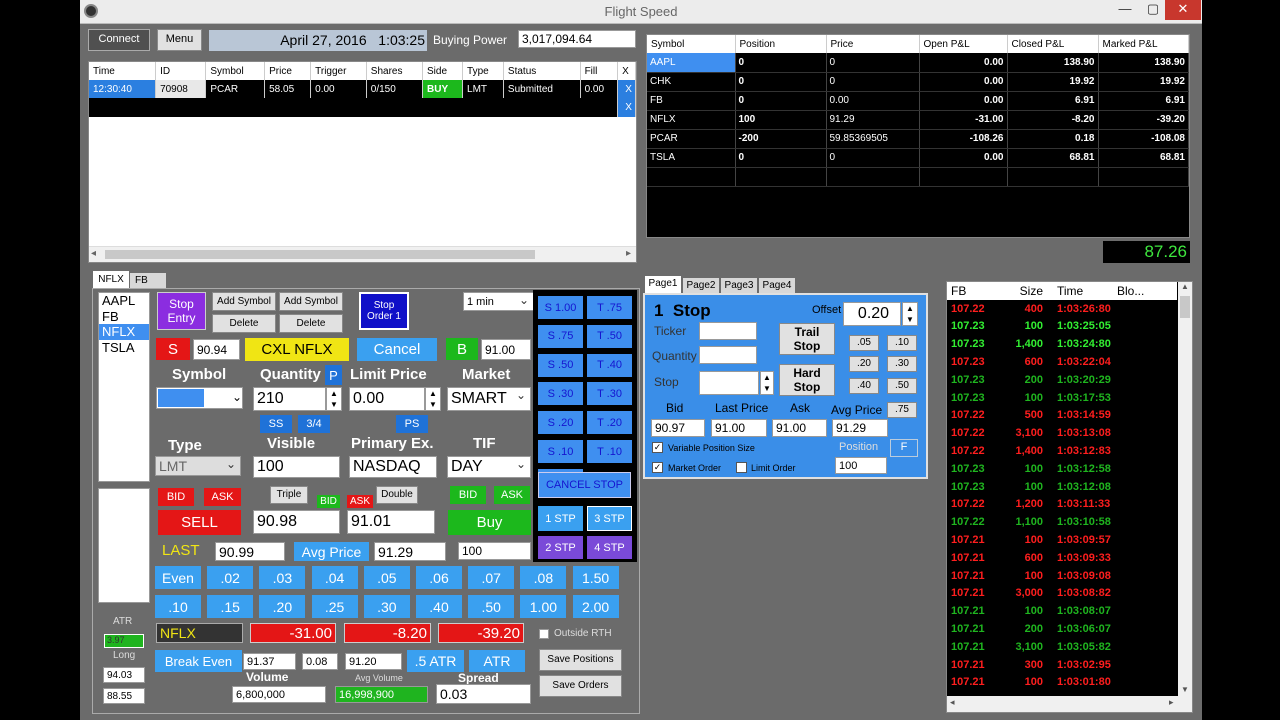 Image resolution: width=1280 pixels, height=720 pixels. I want to click on stop-s-2-button: S .50, so click(560, 365).